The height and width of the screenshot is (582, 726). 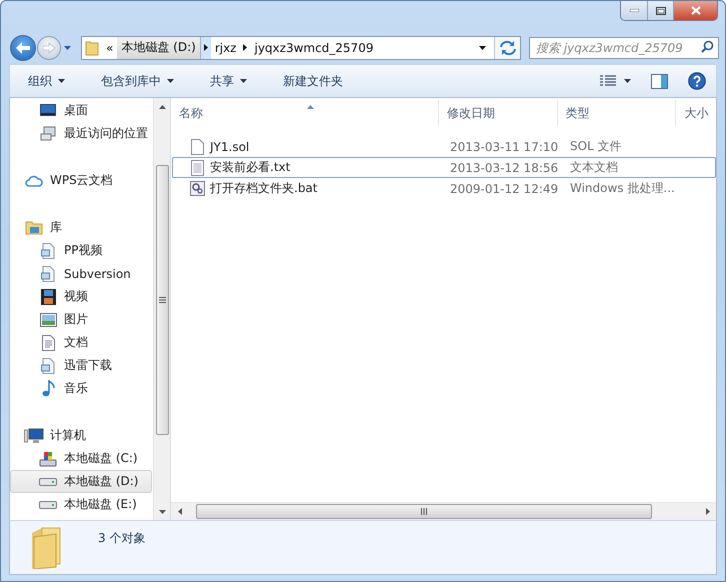 I want to click on toolbar-button: 共享, so click(x=228, y=81).